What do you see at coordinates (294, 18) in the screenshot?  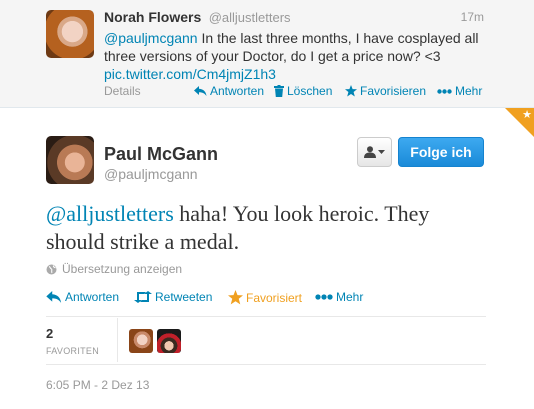 I see `reply-tweet-header: Norah Flowers @alljustletters 17m` at bounding box center [294, 18].